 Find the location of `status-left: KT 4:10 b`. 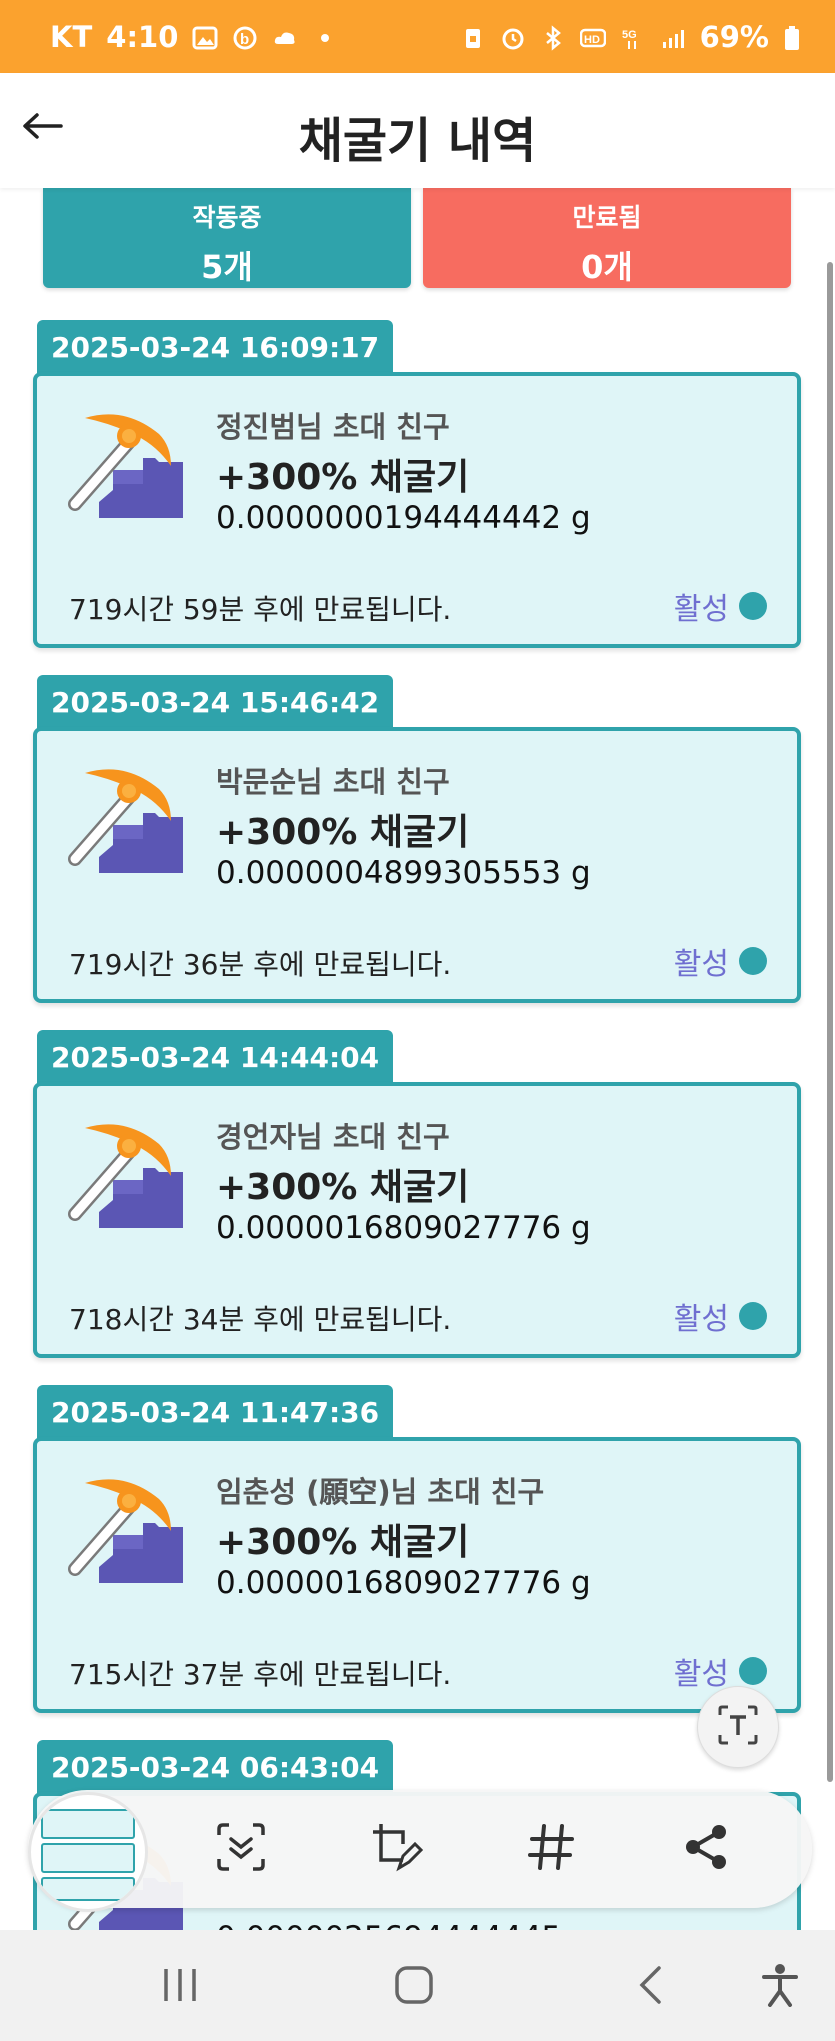

status-left: KT 4:10 b is located at coordinates (194, 37).